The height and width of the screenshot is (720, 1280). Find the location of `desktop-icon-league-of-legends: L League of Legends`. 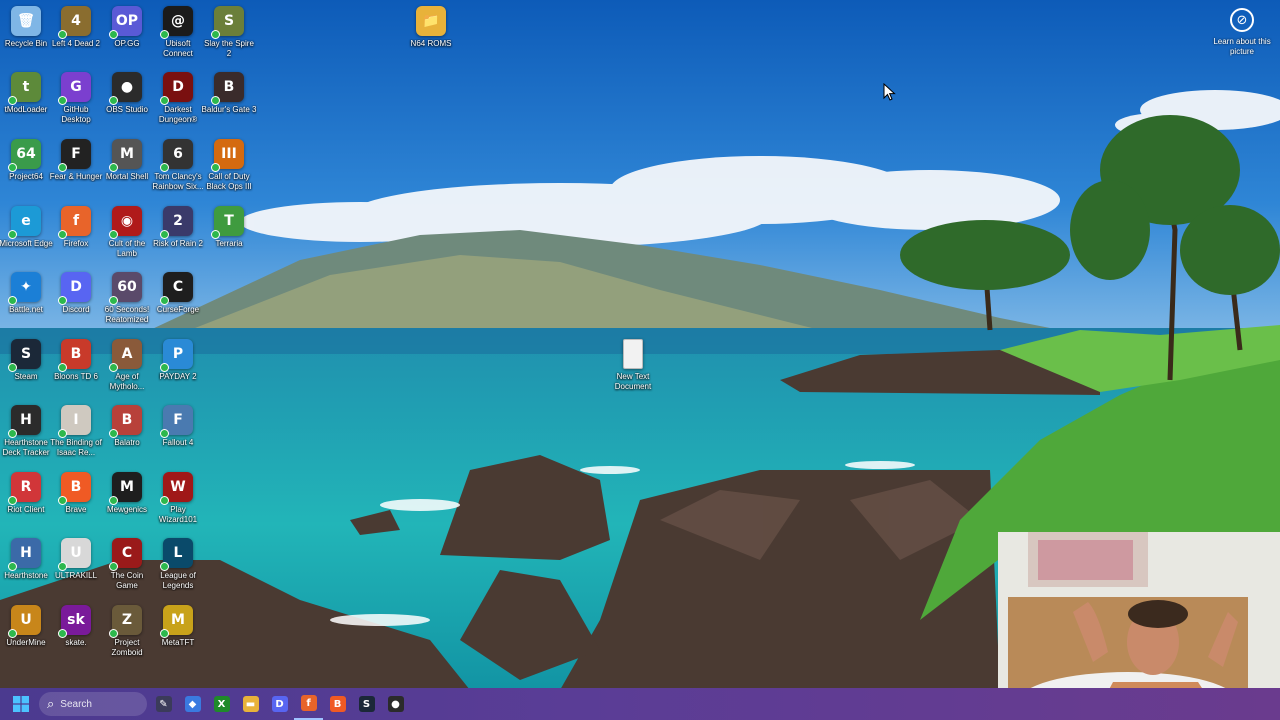

desktop-icon-league-of-legends: L League of Legends is located at coordinates (178, 564).